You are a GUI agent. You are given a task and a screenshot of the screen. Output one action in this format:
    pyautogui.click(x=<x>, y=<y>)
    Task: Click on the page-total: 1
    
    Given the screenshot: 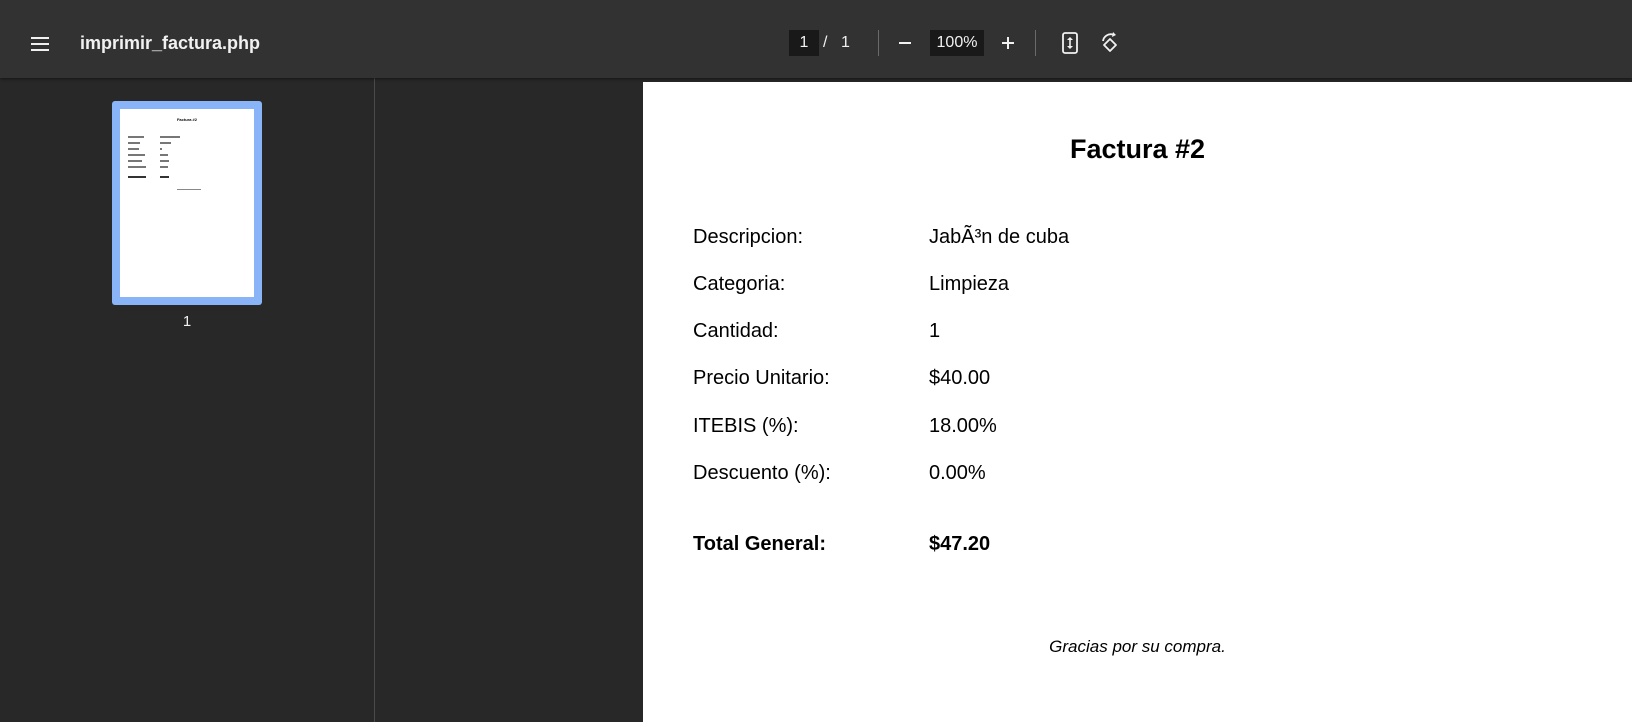 What is the action you would take?
    pyautogui.click(x=845, y=42)
    